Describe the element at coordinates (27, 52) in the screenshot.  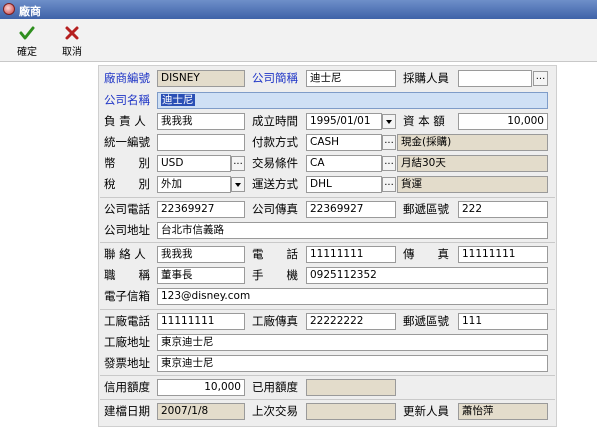
I see `confirm-label: 確定` at that location.